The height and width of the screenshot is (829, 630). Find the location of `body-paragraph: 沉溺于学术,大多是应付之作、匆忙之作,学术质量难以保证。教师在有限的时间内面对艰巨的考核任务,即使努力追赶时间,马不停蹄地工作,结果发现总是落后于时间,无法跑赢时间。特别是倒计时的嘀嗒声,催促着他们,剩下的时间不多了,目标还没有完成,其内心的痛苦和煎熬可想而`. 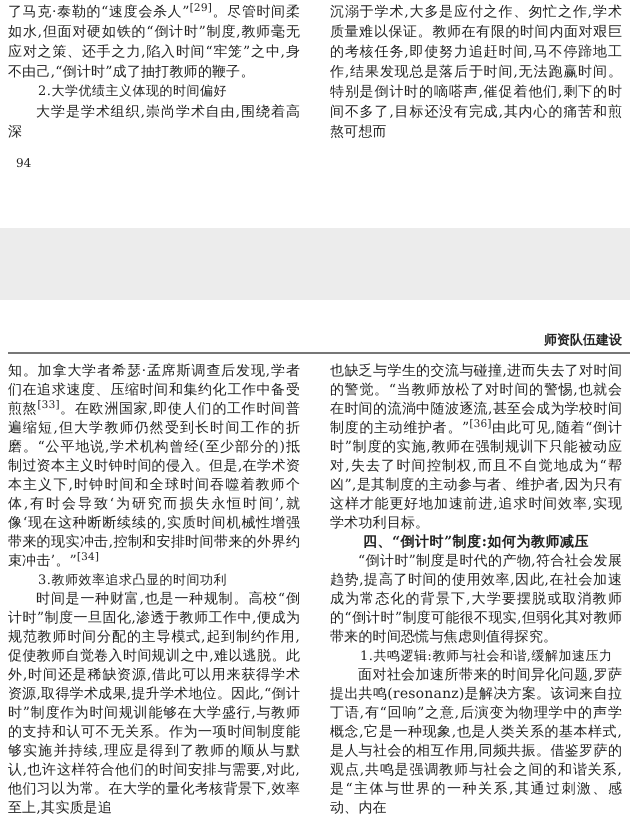

body-paragraph: 沉溺于学术,大多是应付之作、匆忙之作,学术质量难以保证。教师在有限的时间内面对艰巨的考核任务,即使努力追赶时间,马不停蹄地工作,结果发现总是落后于时间,无法跑赢时间。特别是倒计时的嘀嗒声,催促着他们,剩下的时间不多了,目标还没有完成,其内心的痛苦和煎熬可想而 is located at coordinates (476, 72).